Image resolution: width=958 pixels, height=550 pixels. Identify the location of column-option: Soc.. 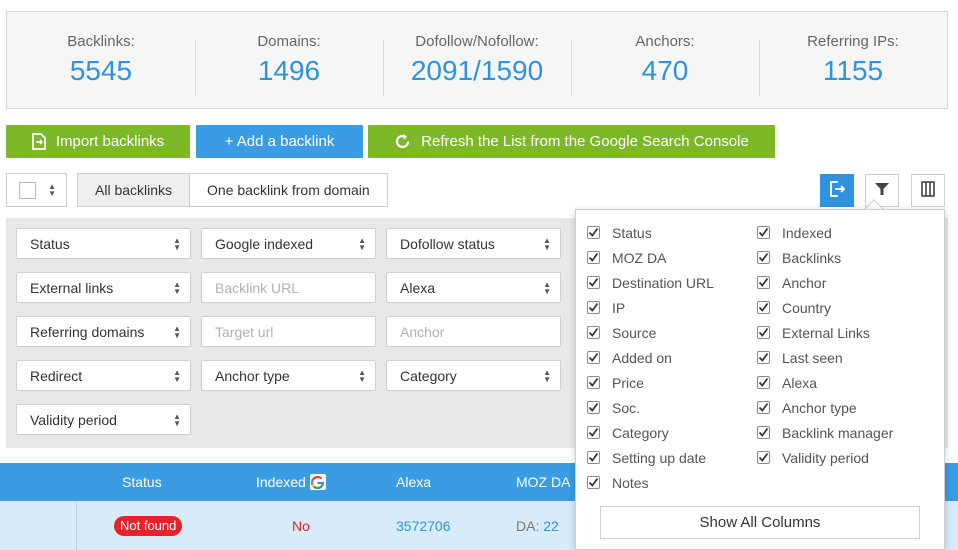
(650, 407).